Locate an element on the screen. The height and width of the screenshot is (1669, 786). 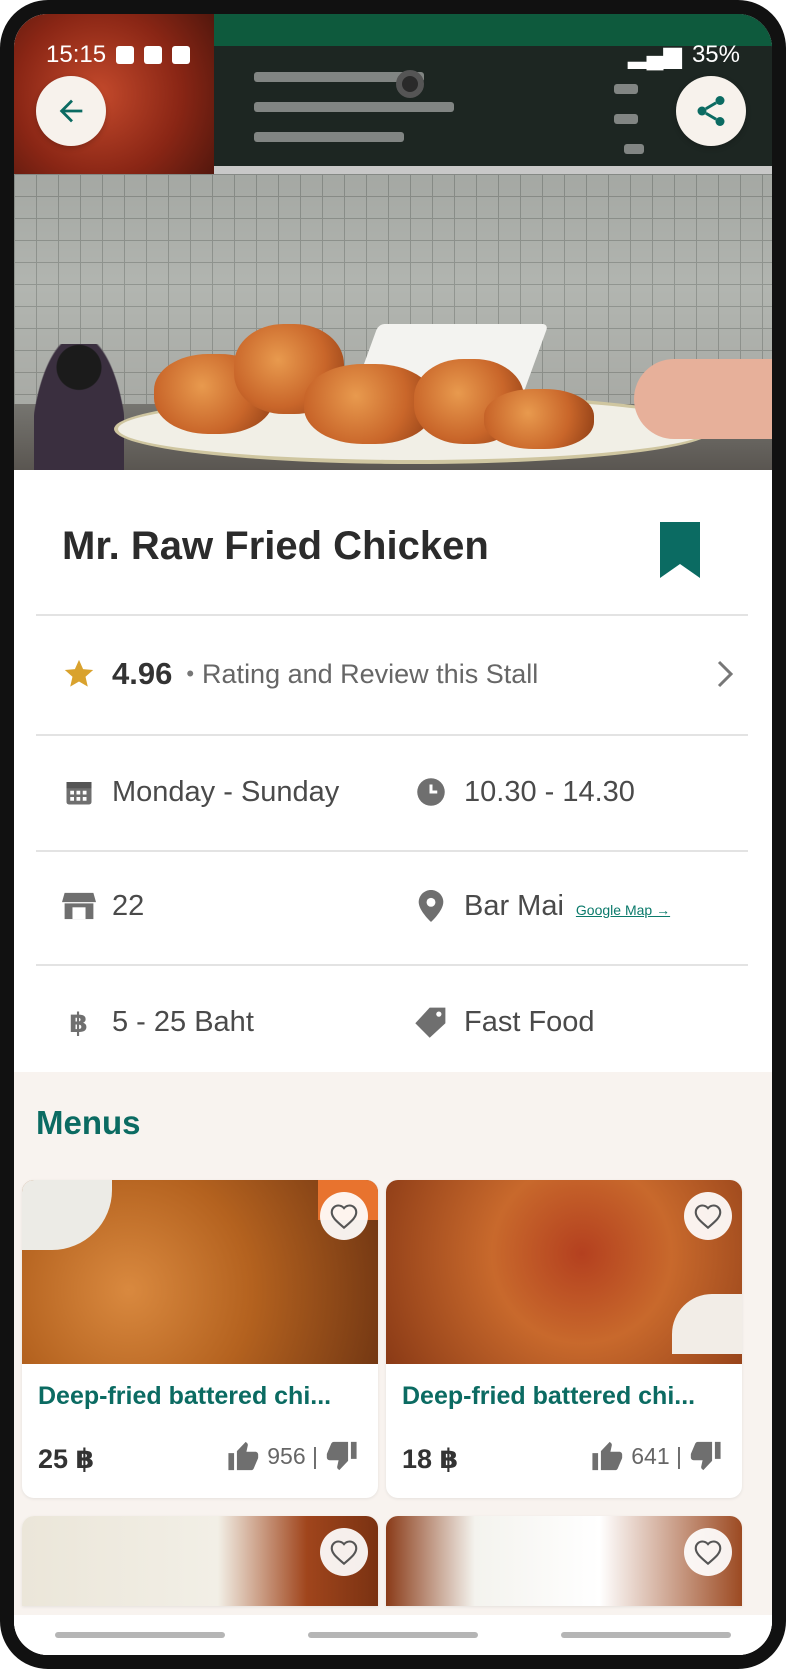
arrow-left-icon is located at coordinates (71, 111).